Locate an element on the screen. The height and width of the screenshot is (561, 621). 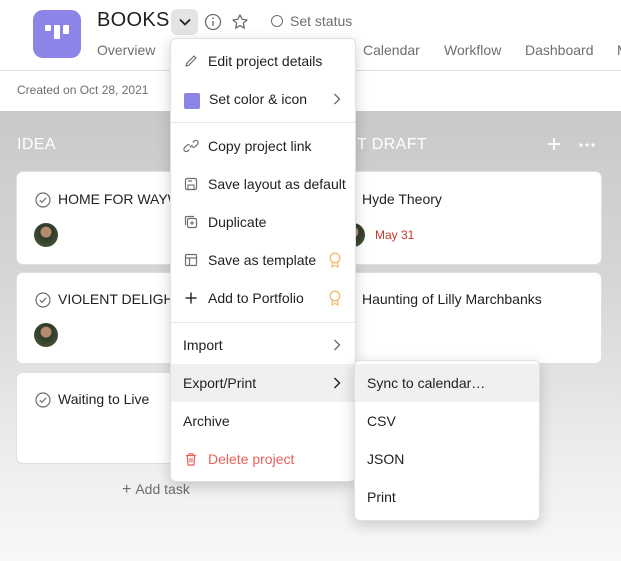
set-status-button: Set status is located at coordinates (321, 21).